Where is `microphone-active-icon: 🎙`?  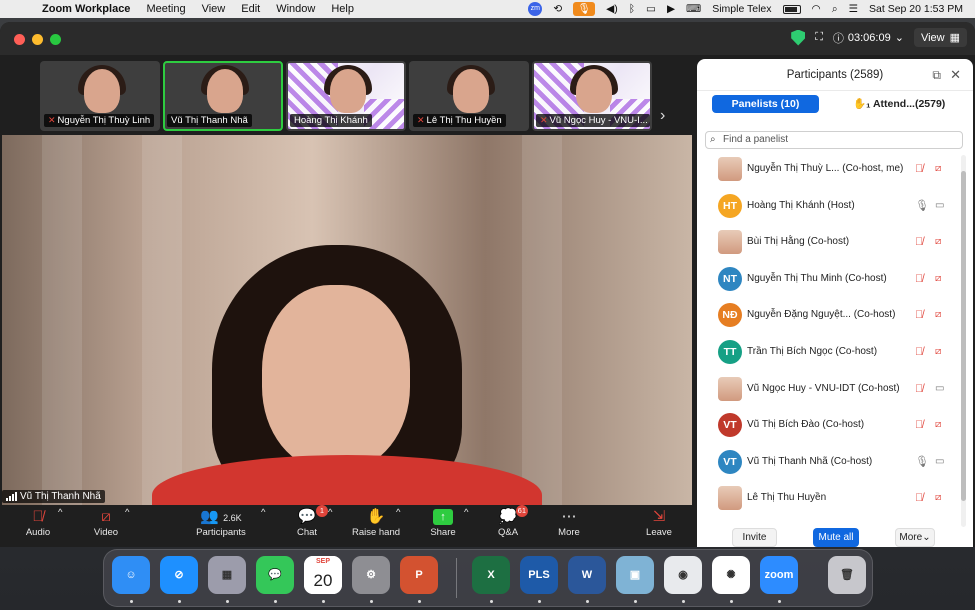
microphone-active-icon: 🎙 is located at coordinates (584, 9).